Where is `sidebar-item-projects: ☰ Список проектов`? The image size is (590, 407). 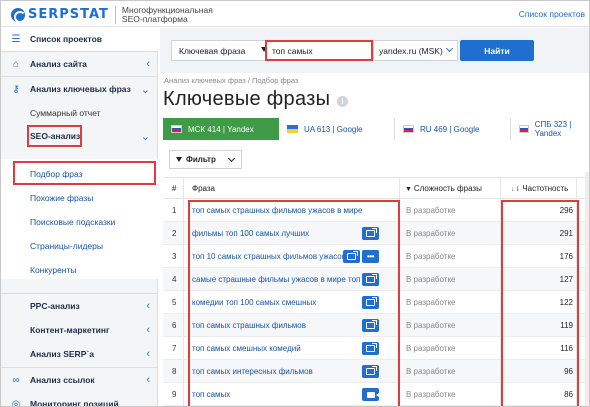 sidebar-item-projects: ☰ Список проектов is located at coordinates (79, 39).